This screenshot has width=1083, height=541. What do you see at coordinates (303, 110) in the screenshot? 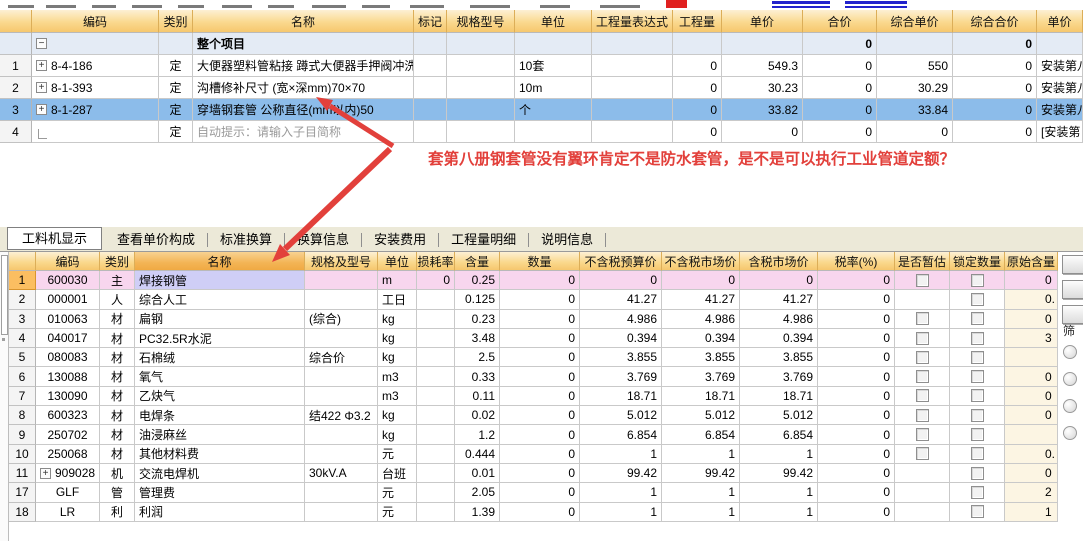
I see `top-cell-name: 穿墙钢套管 公称直径(mm以内)50` at bounding box center [303, 110].